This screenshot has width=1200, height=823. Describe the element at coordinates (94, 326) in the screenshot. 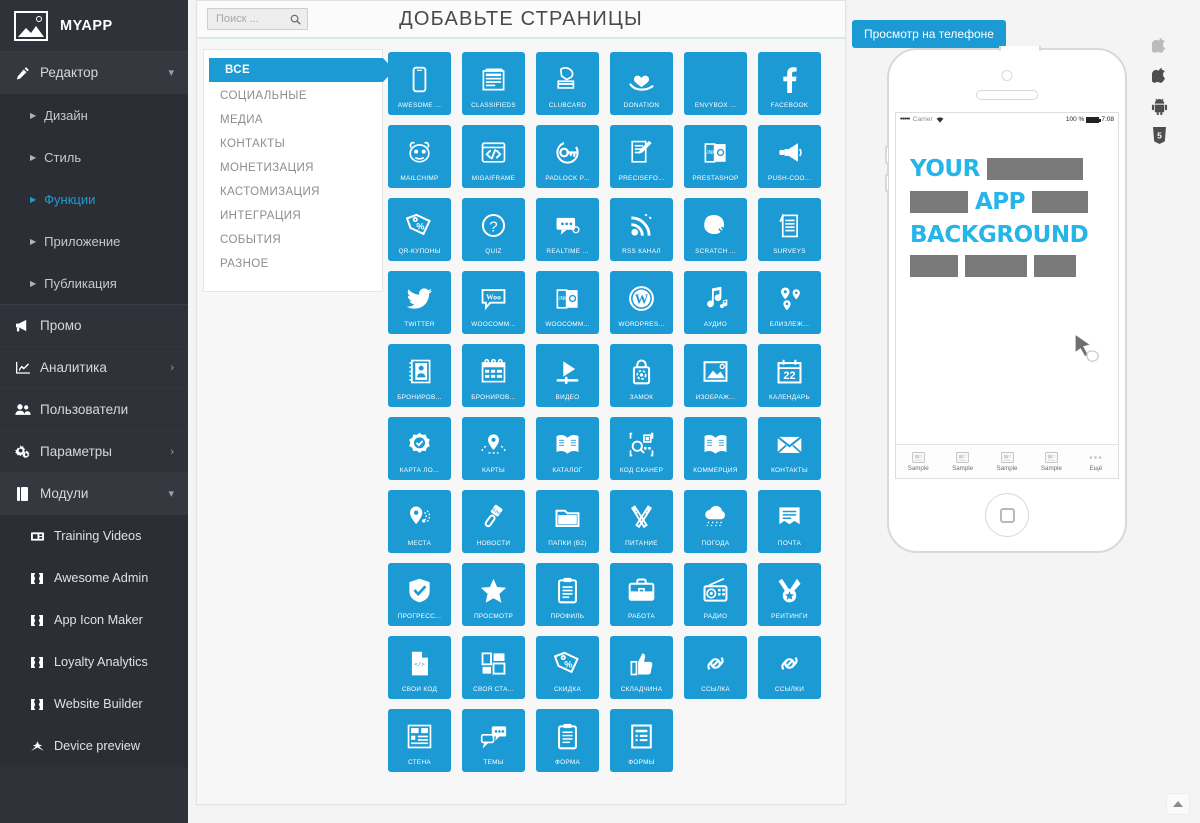

I see `sidebar-item-promo: Промо` at that location.